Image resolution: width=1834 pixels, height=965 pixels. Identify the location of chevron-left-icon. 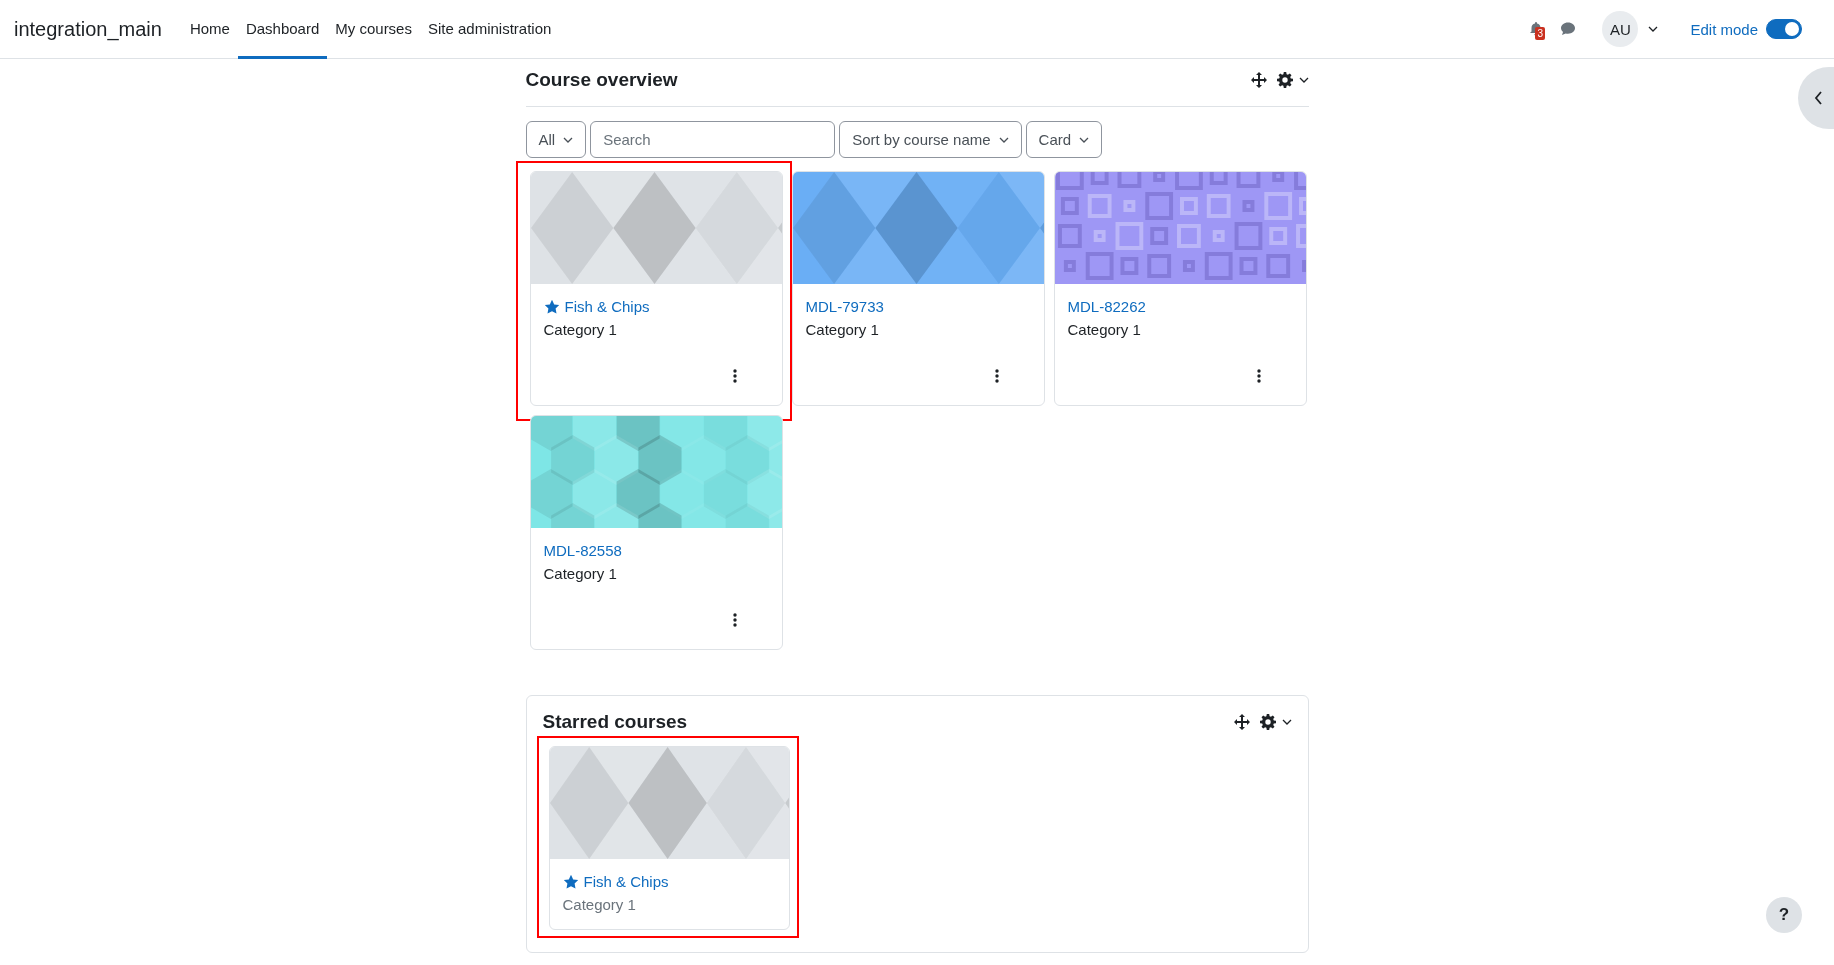
(1818, 98).